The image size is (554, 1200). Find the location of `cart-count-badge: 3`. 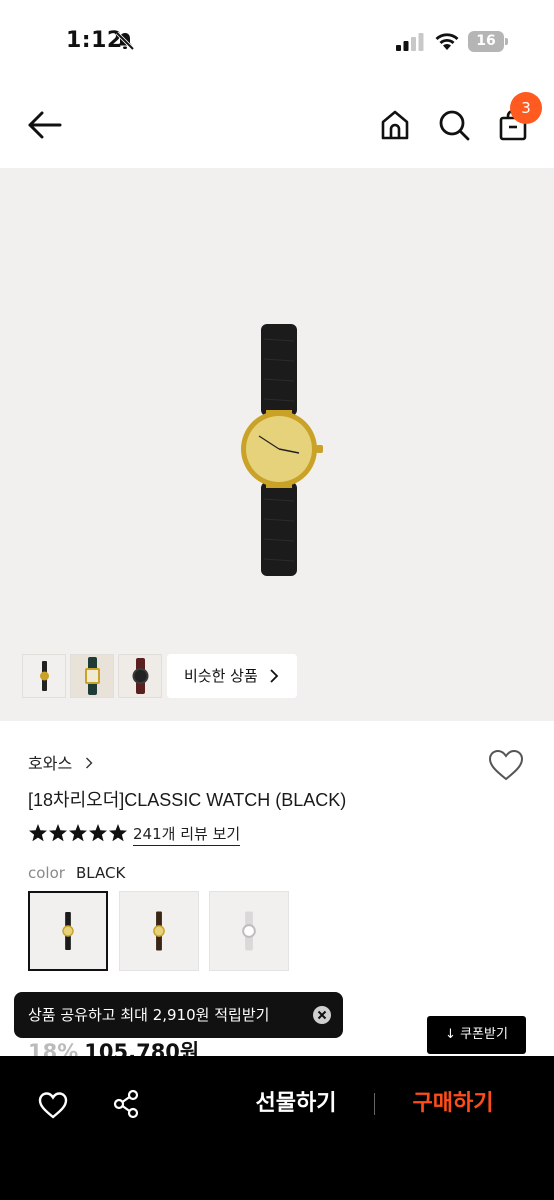

cart-count-badge: 3 is located at coordinates (526, 108).